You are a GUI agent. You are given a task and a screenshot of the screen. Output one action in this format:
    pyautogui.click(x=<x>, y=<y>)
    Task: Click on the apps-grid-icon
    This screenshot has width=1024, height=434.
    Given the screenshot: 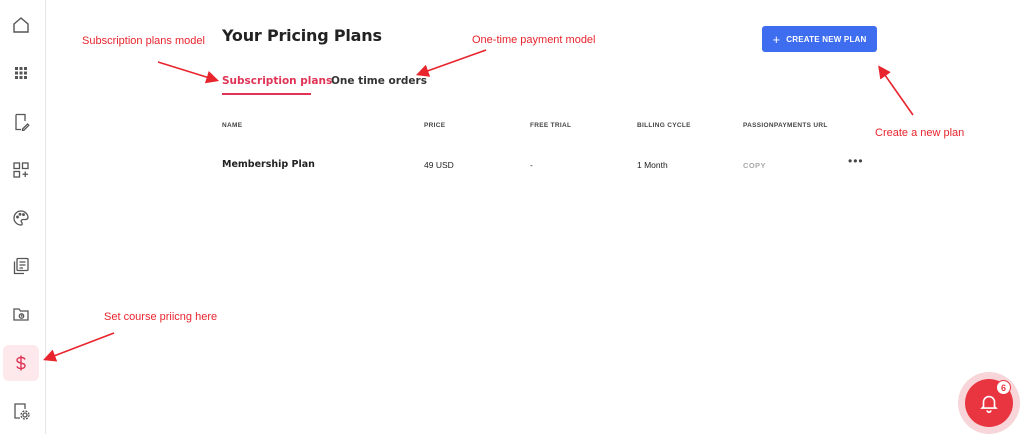 What is the action you would take?
    pyautogui.click(x=21, y=73)
    